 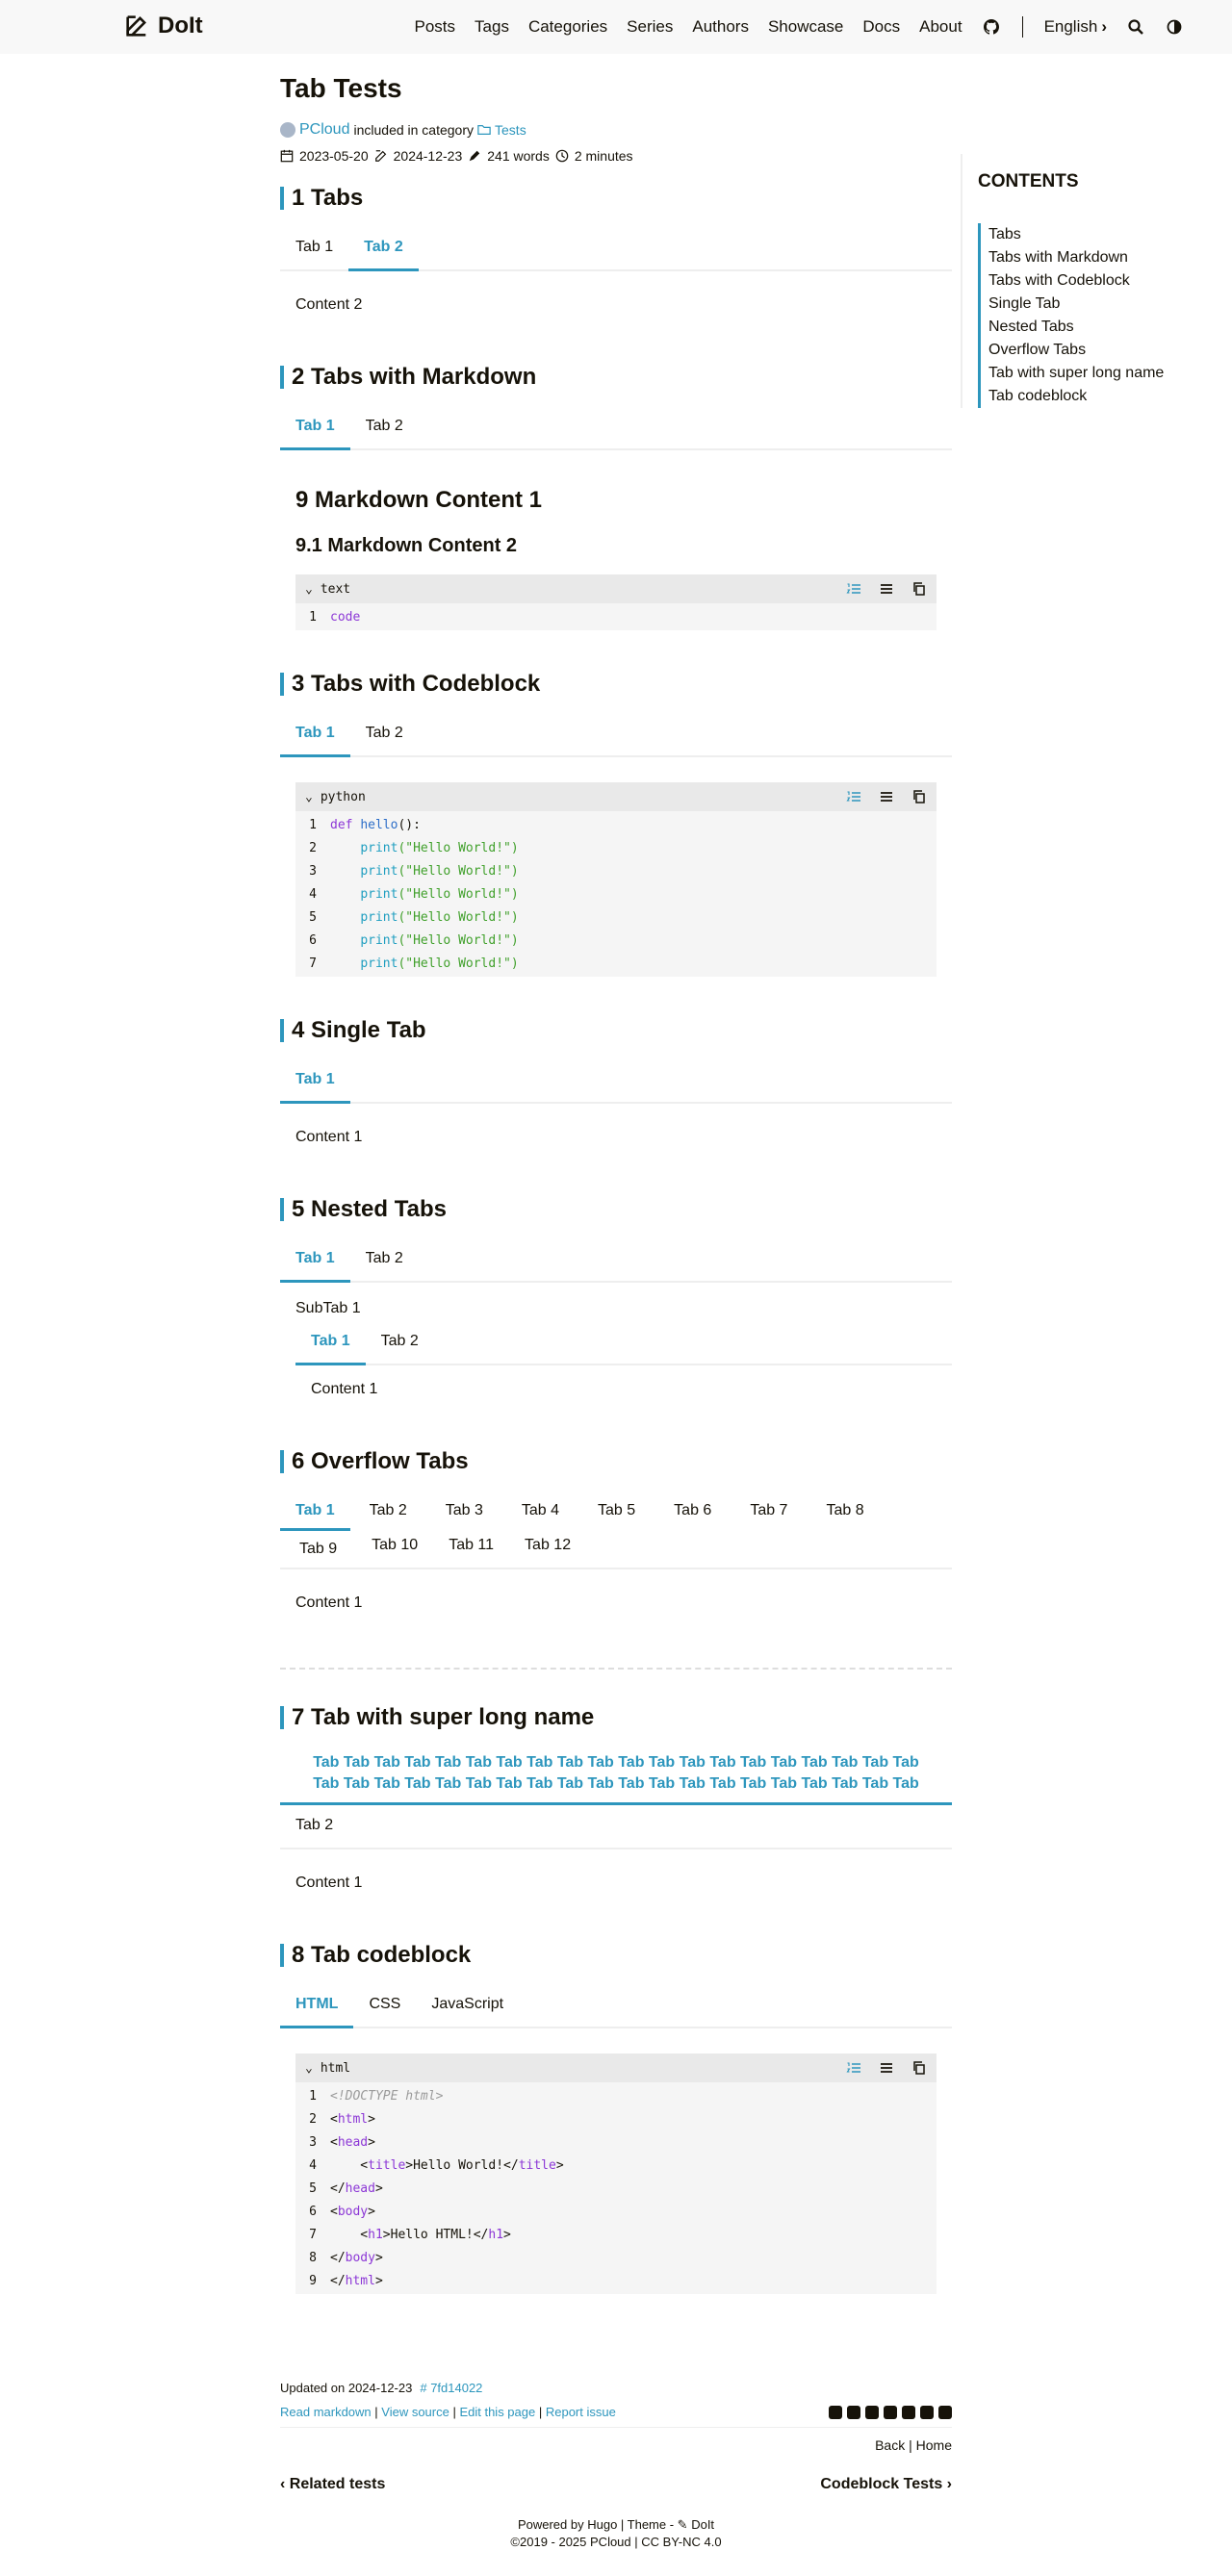 What do you see at coordinates (616, 1030) in the screenshot?
I see `section-heading-single-tab: 4 Single Tab` at bounding box center [616, 1030].